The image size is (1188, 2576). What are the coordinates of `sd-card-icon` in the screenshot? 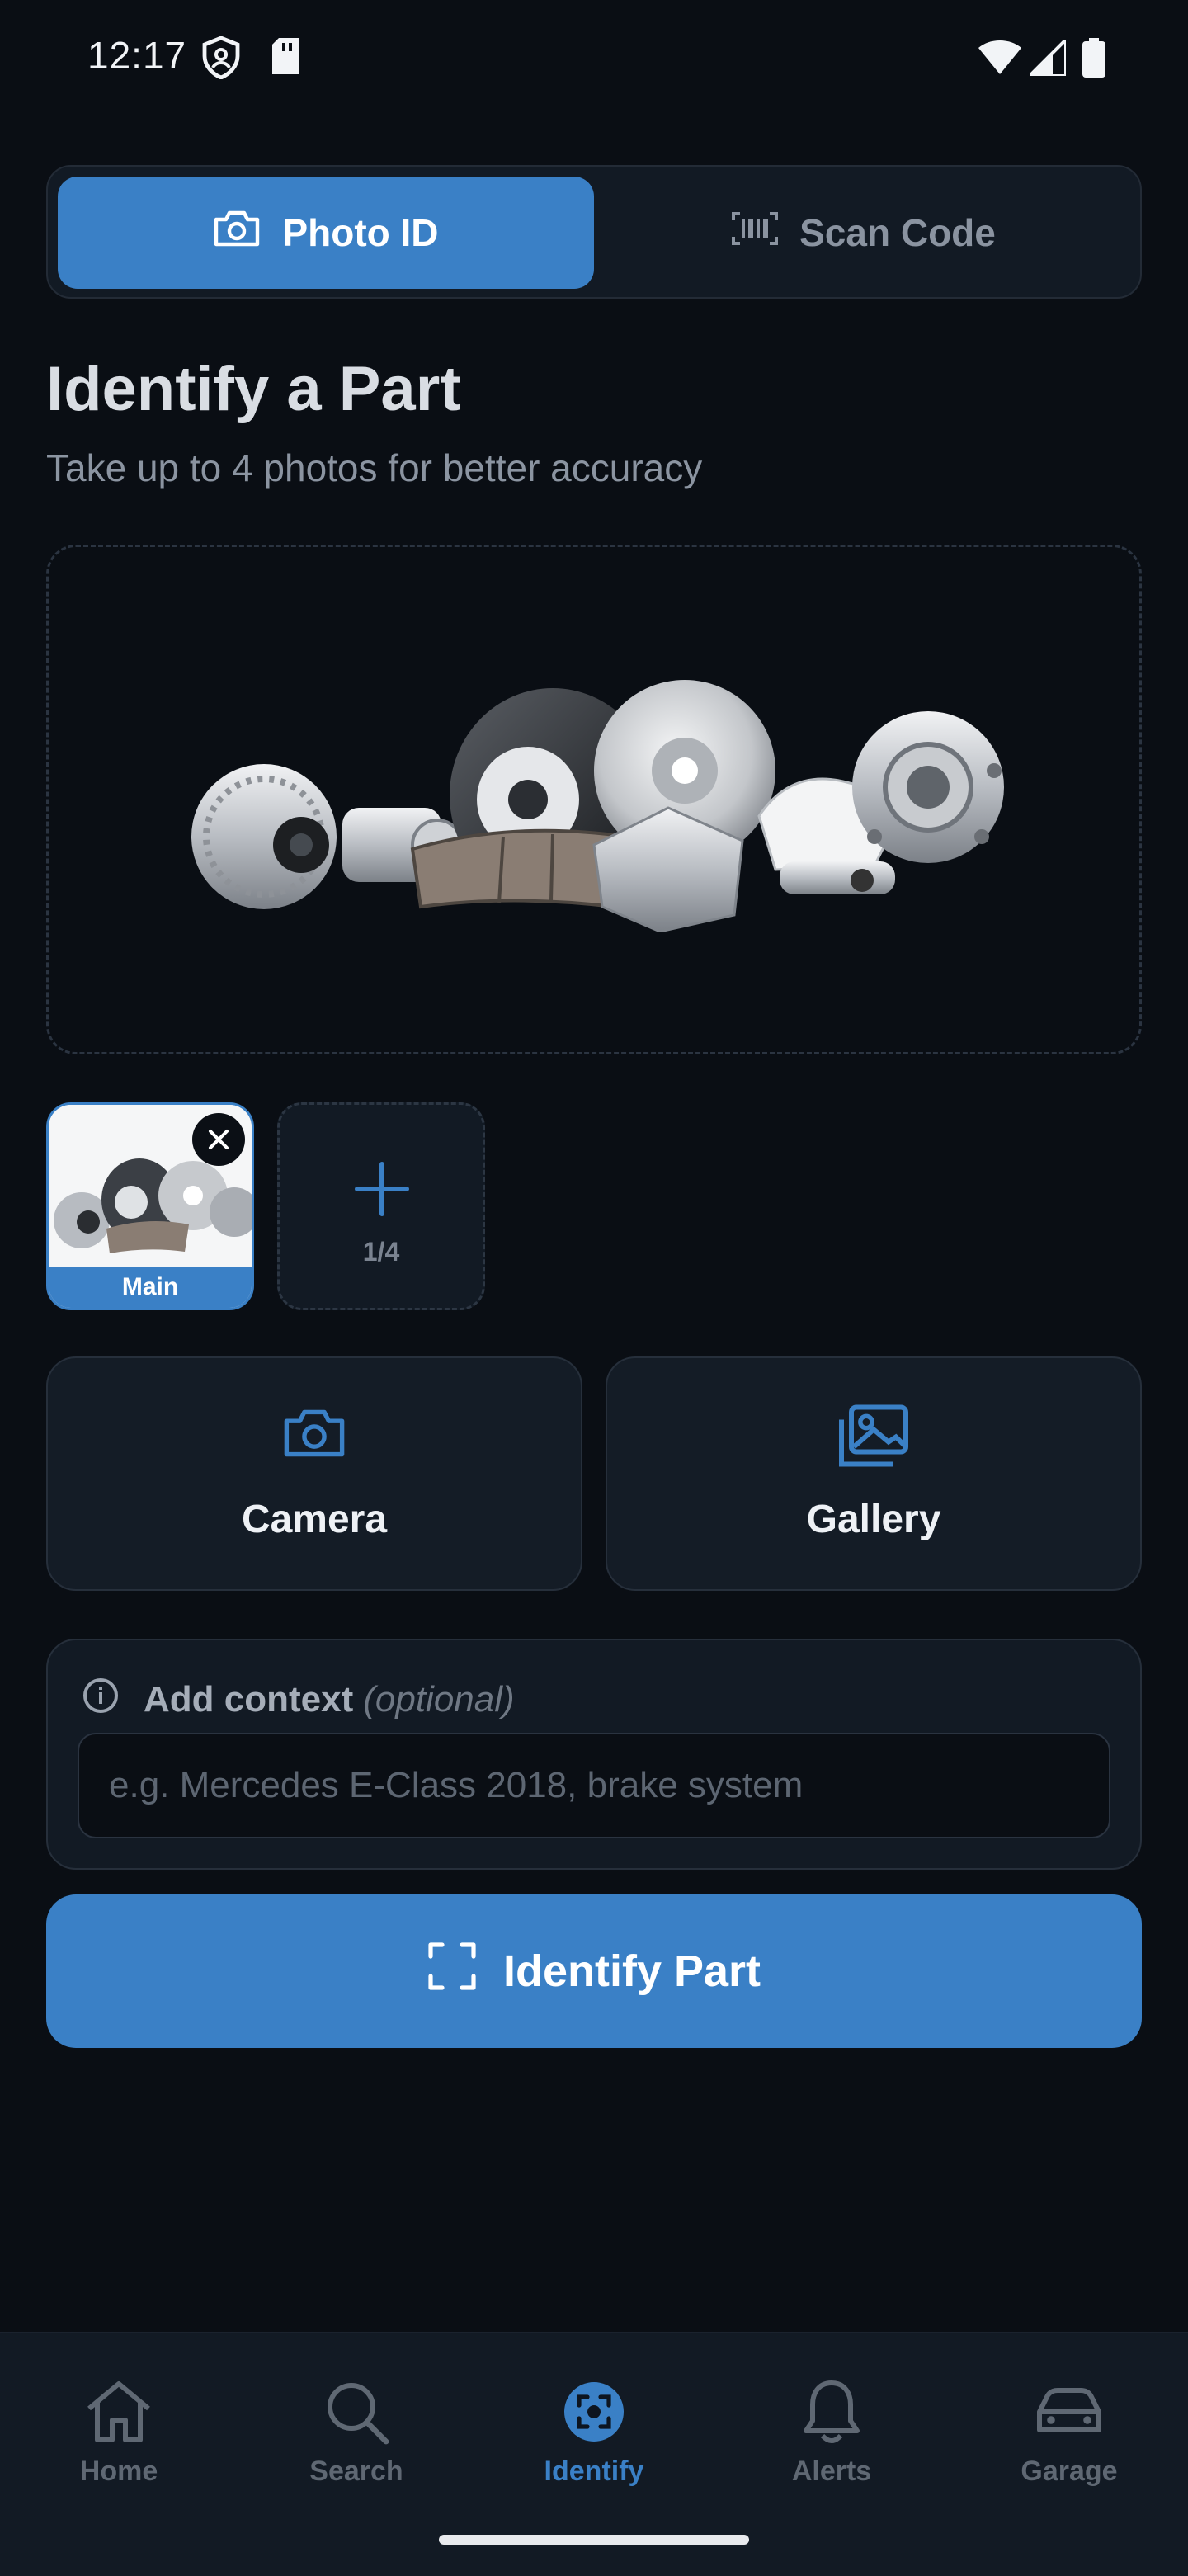 It's located at (285, 58).